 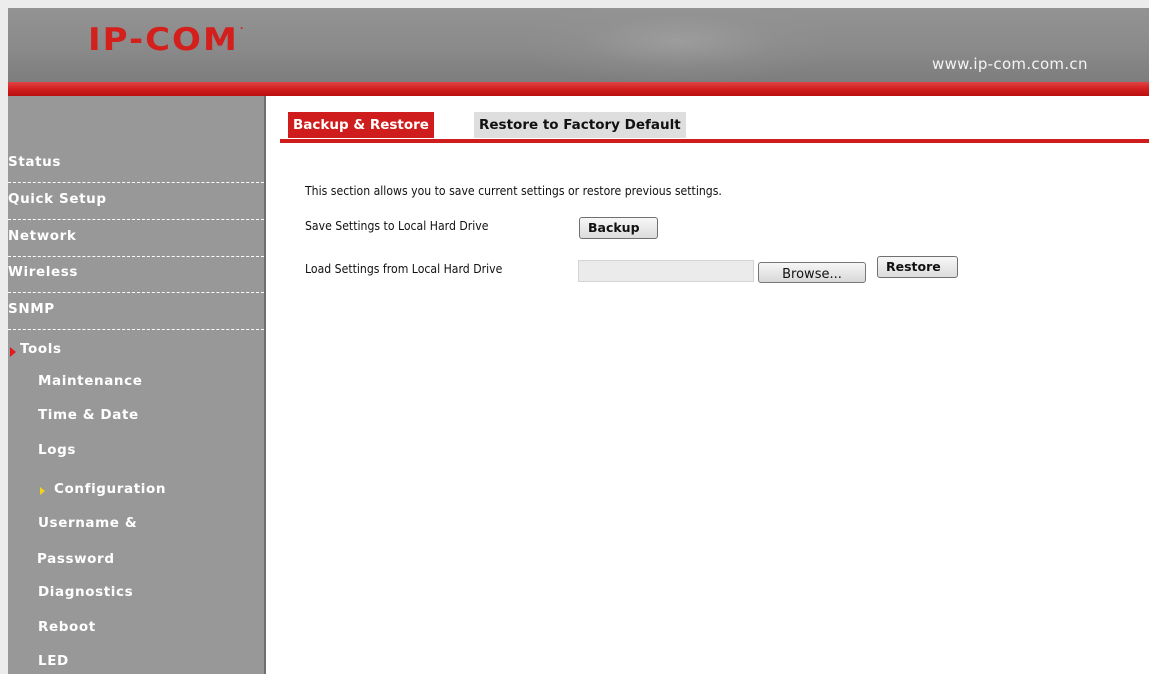 I want to click on logo-text: IP-COM, so click(x=163, y=40).